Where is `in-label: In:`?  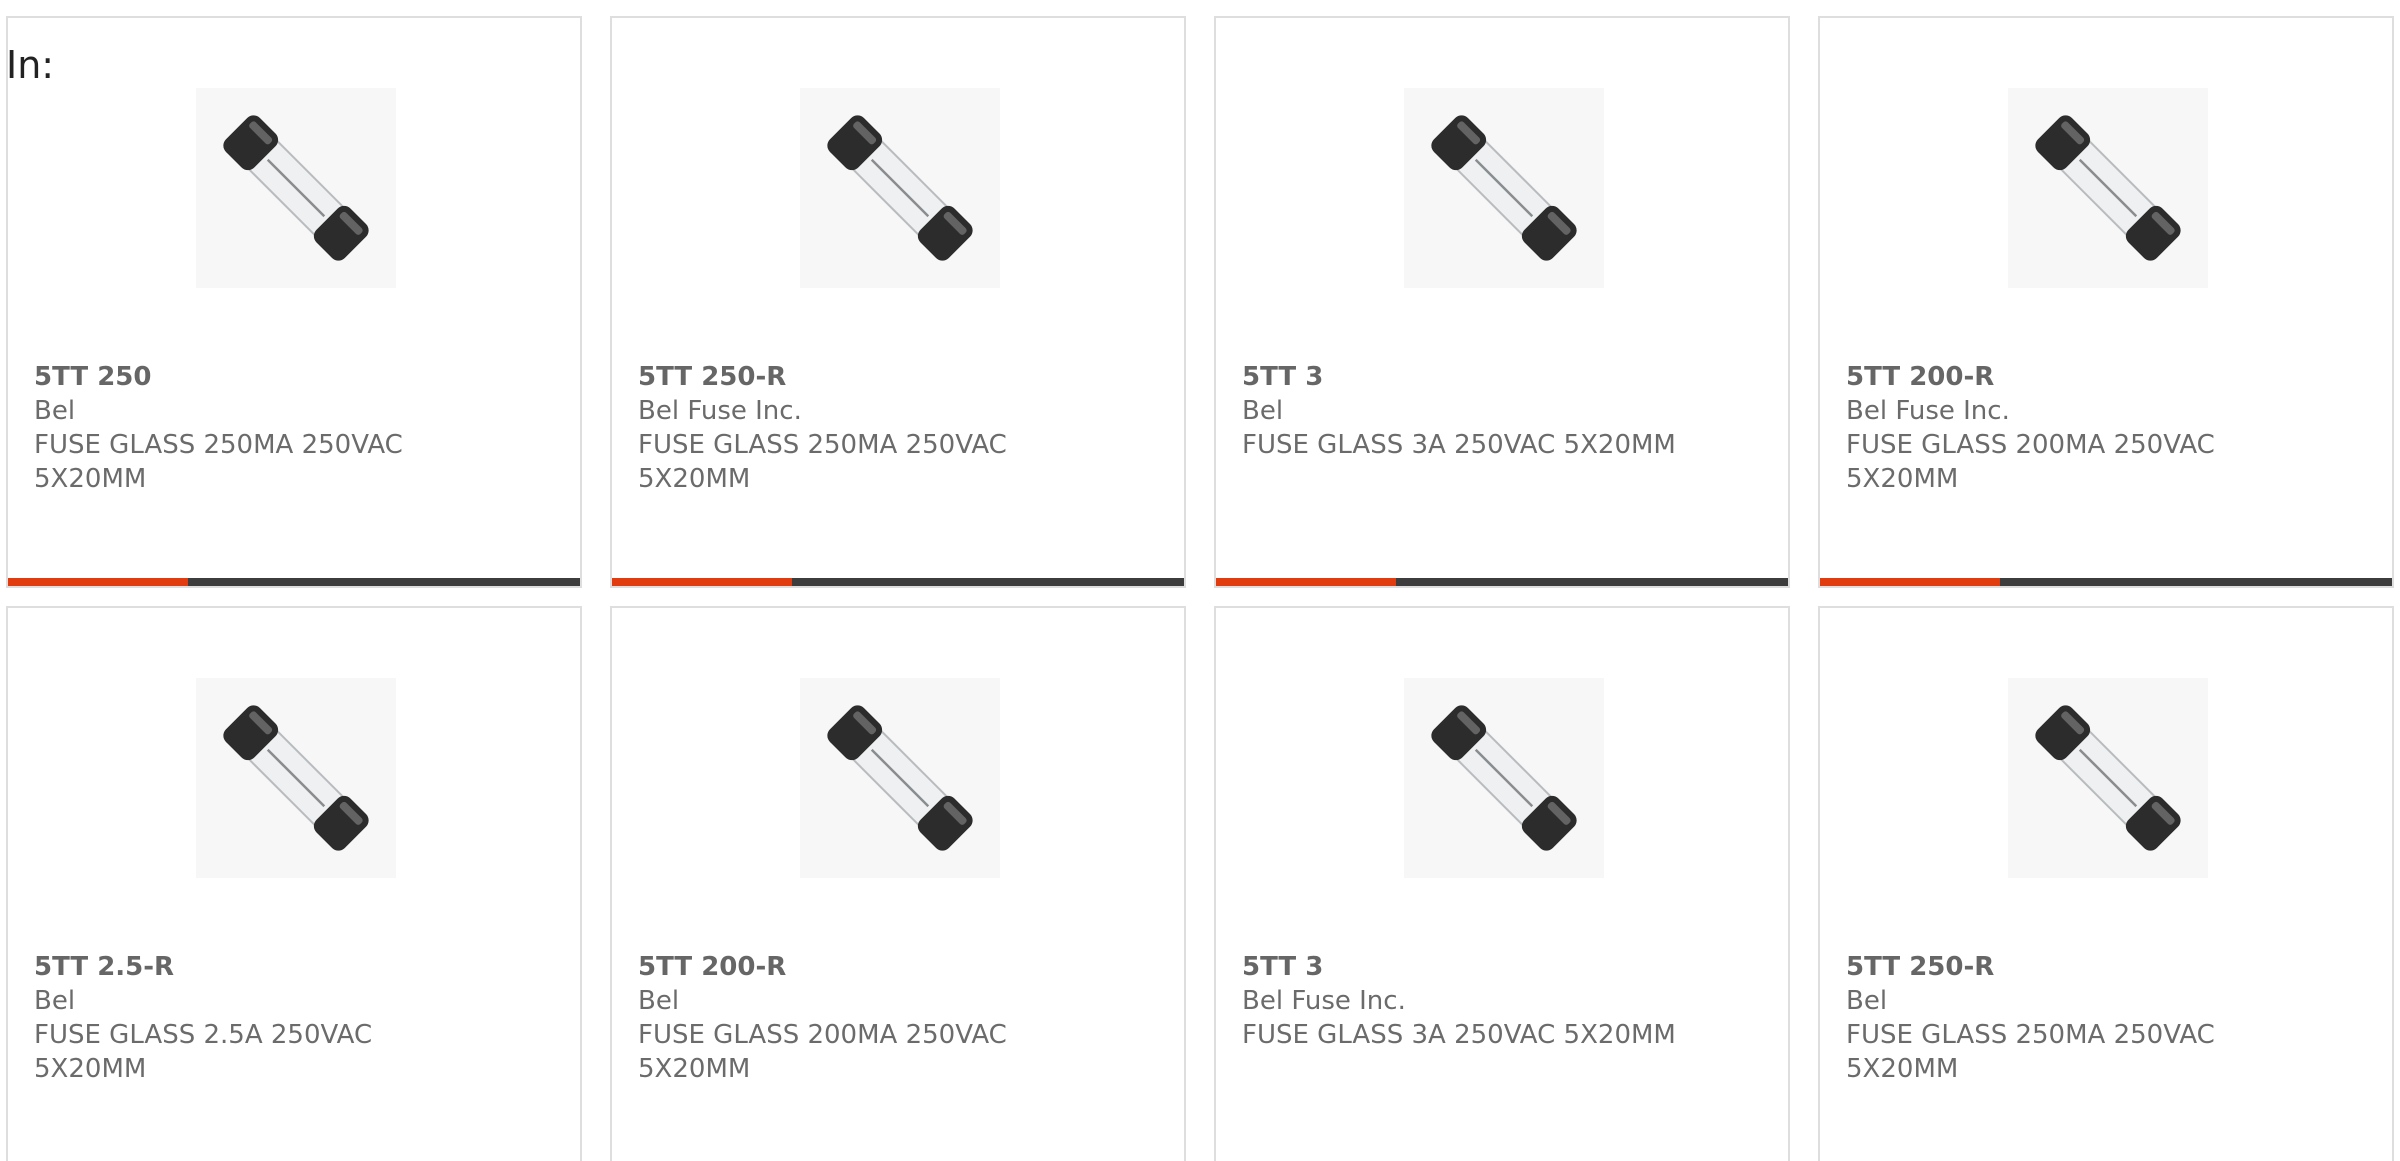 in-label: In: is located at coordinates (30, 65).